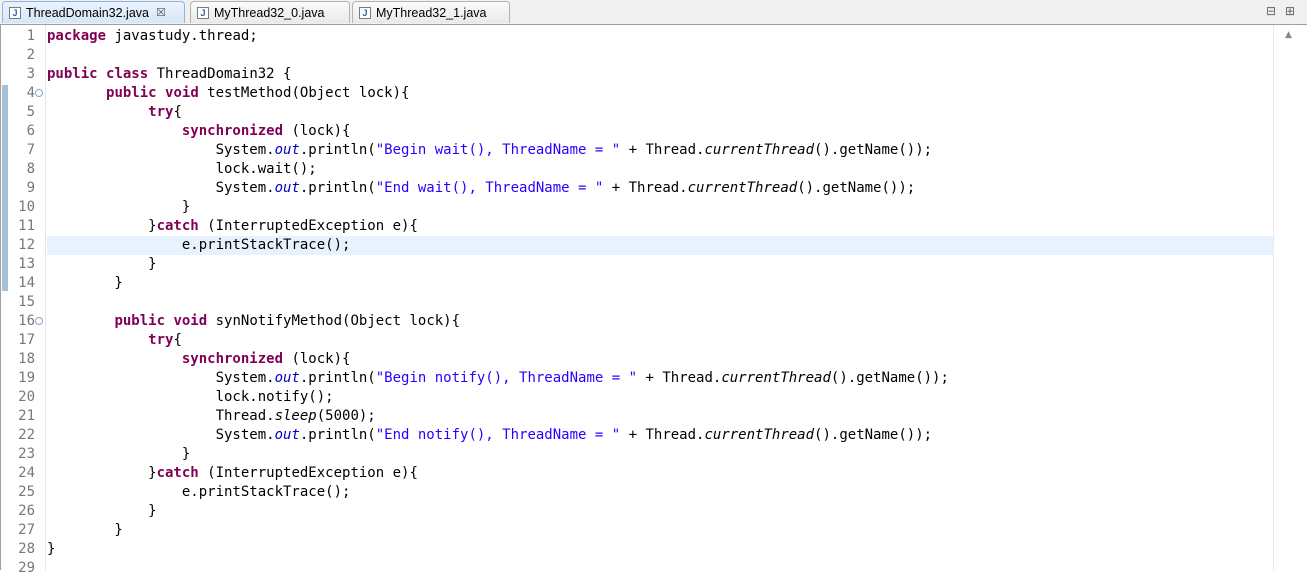 Image resolution: width=1307 pixels, height=578 pixels. What do you see at coordinates (26, 492) in the screenshot?
I see `line-number: 25` at bounding box center [26, 492].